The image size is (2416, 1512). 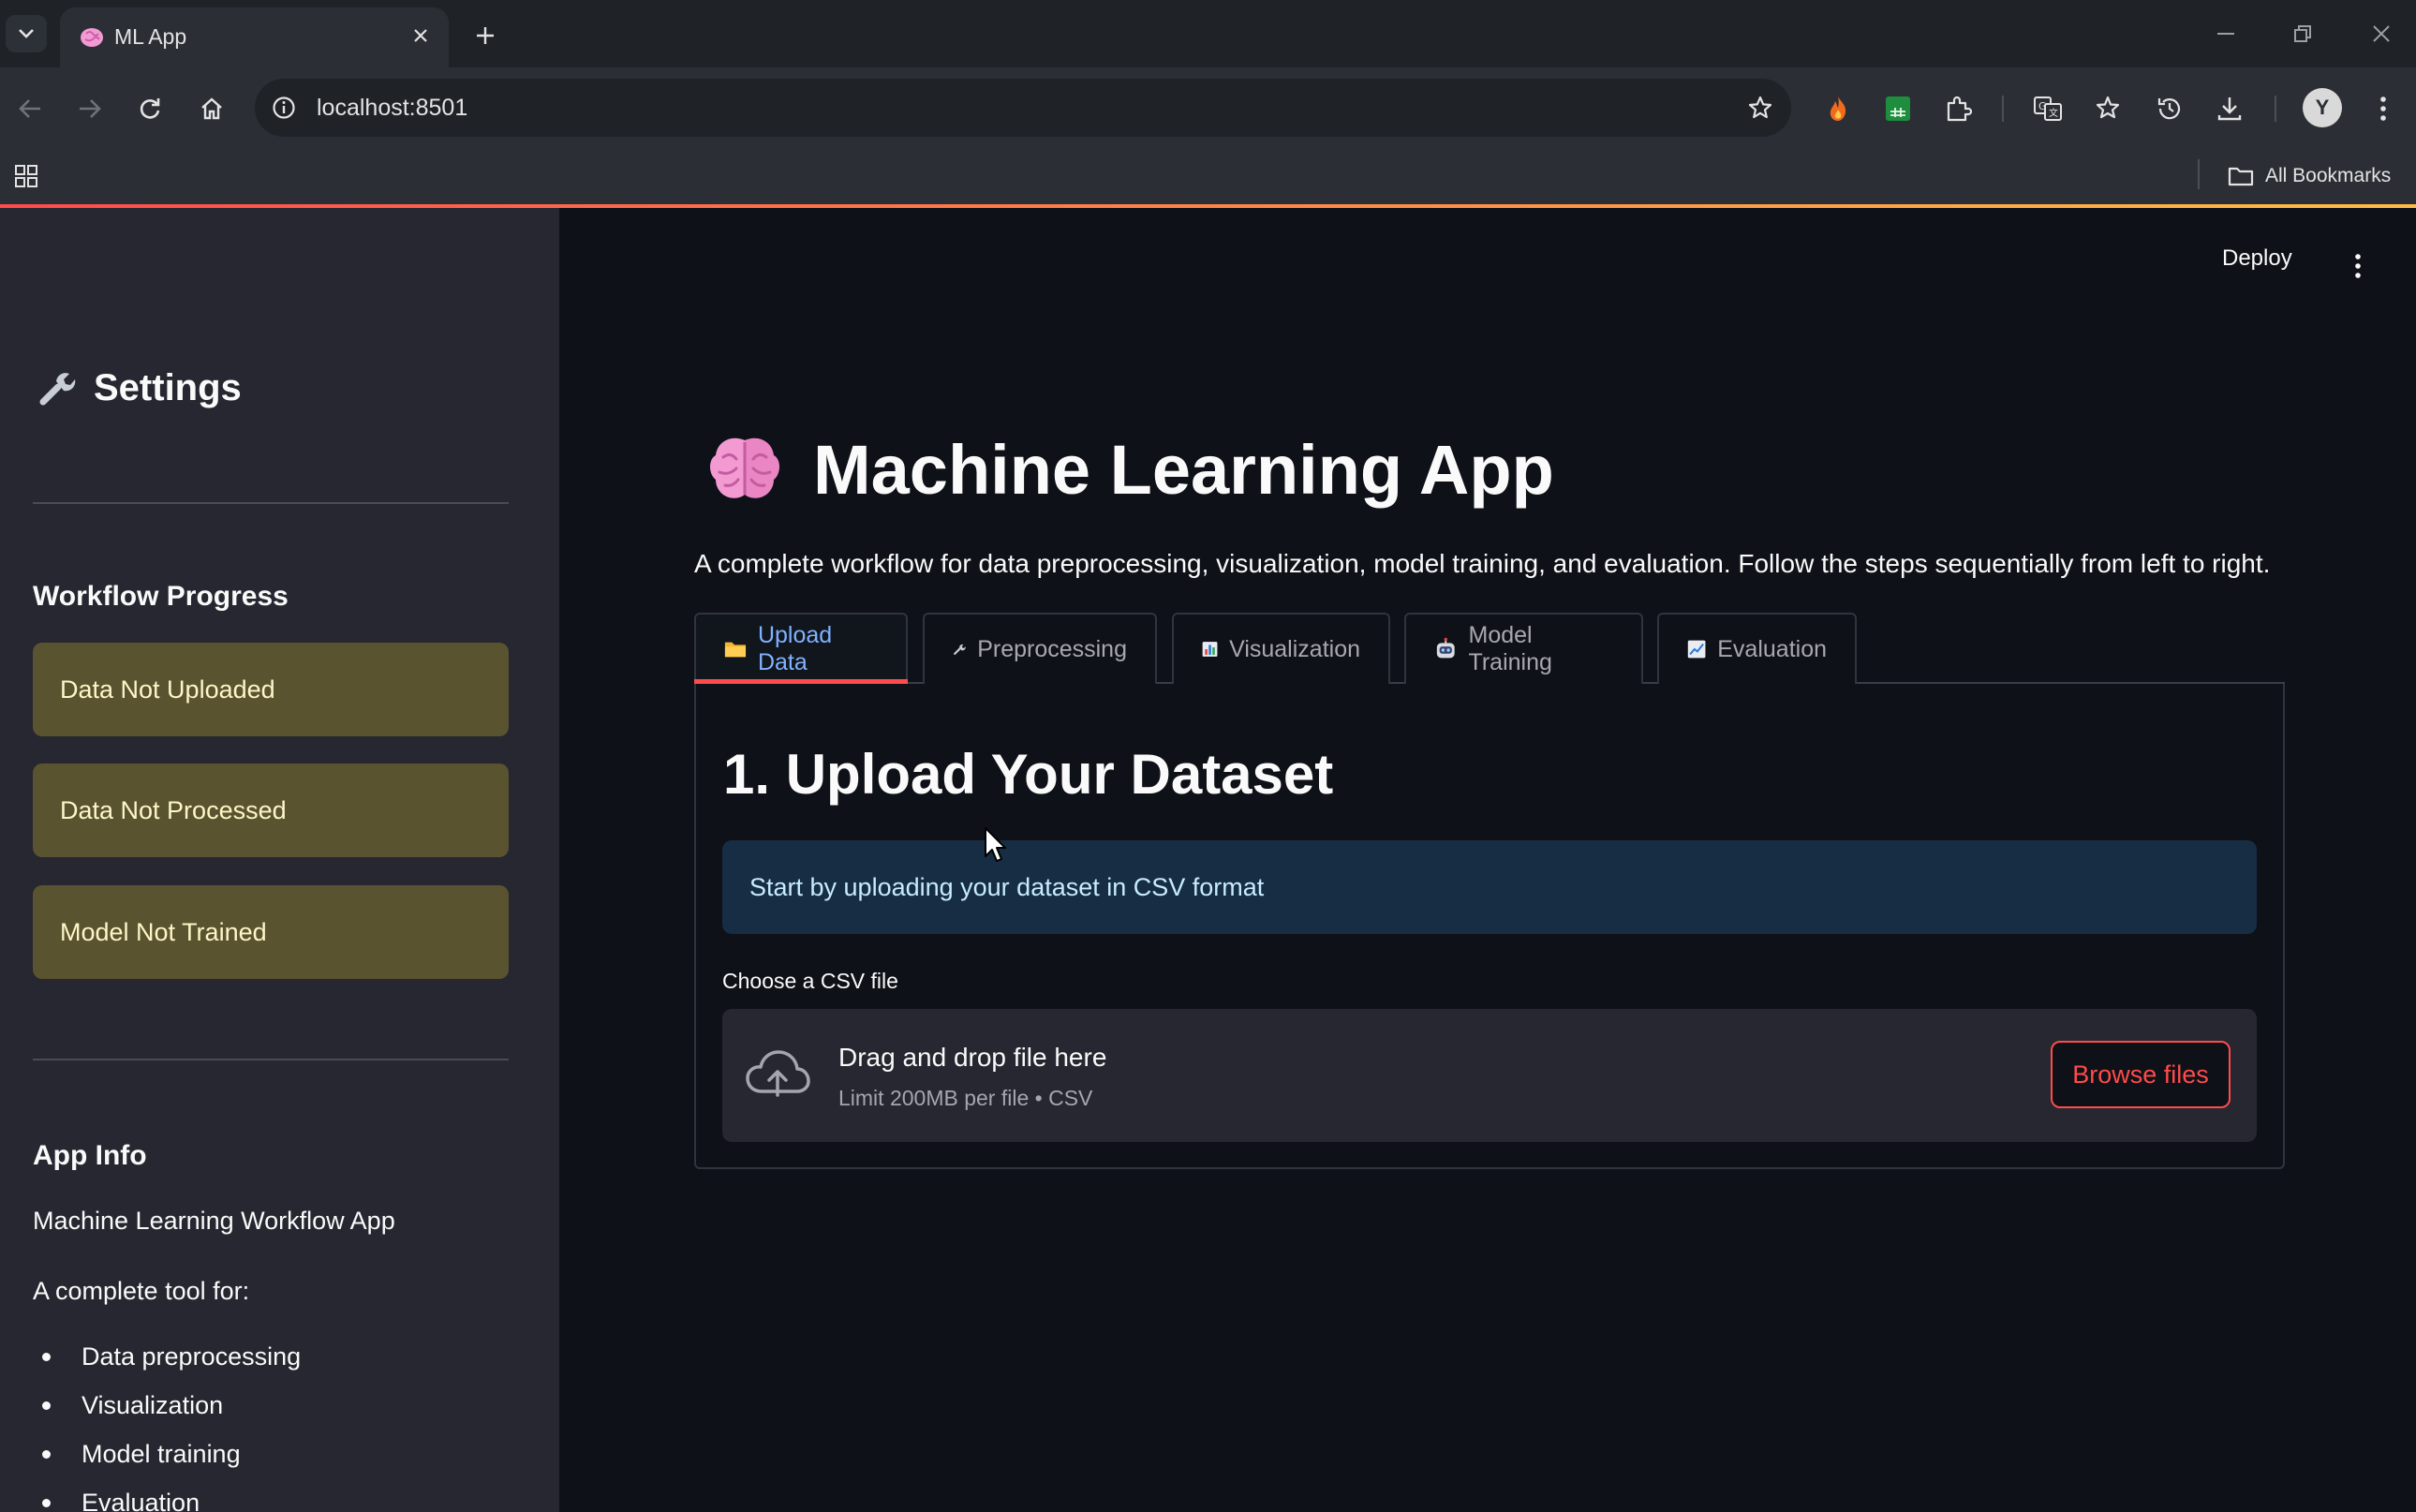 I want to click on list-item: Visualization, so click(x=167, y=1412).